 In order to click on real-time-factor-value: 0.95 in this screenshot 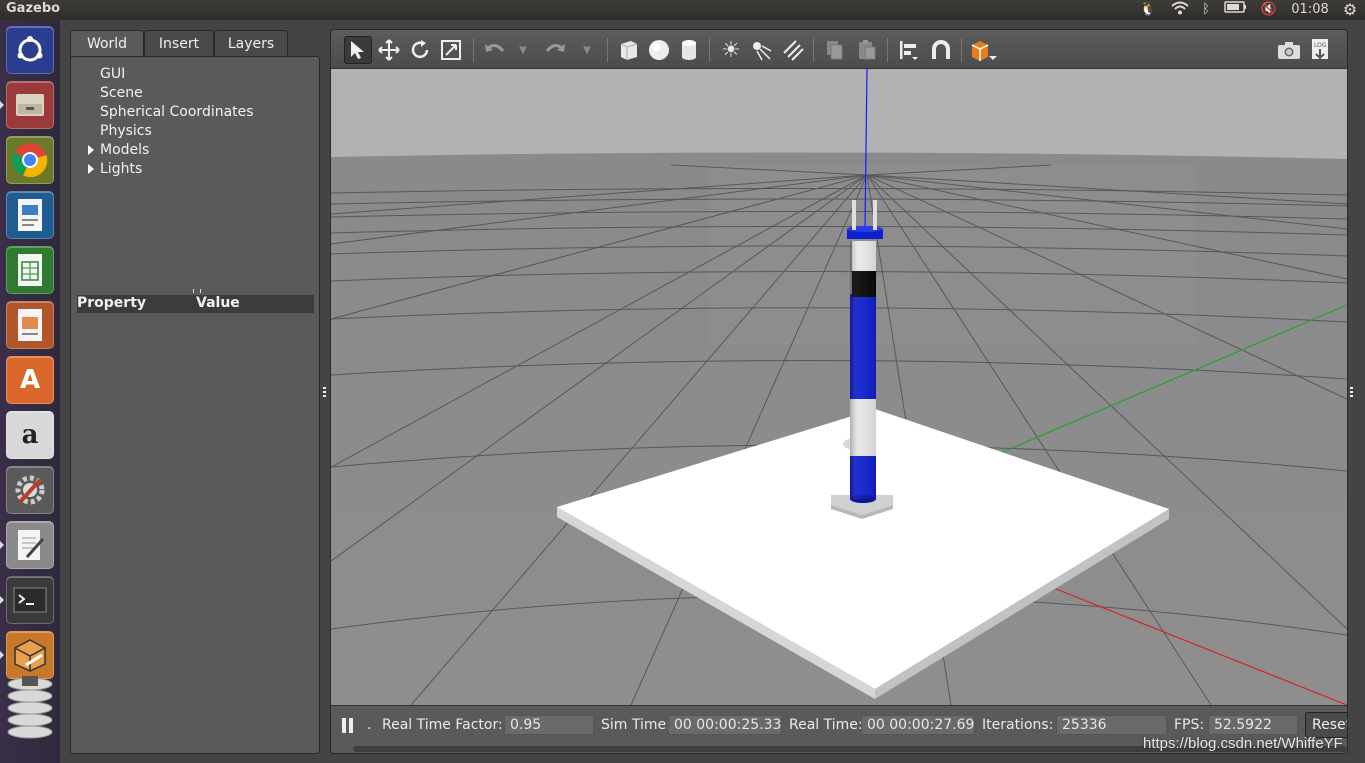, I will do `click(549, 725)`.